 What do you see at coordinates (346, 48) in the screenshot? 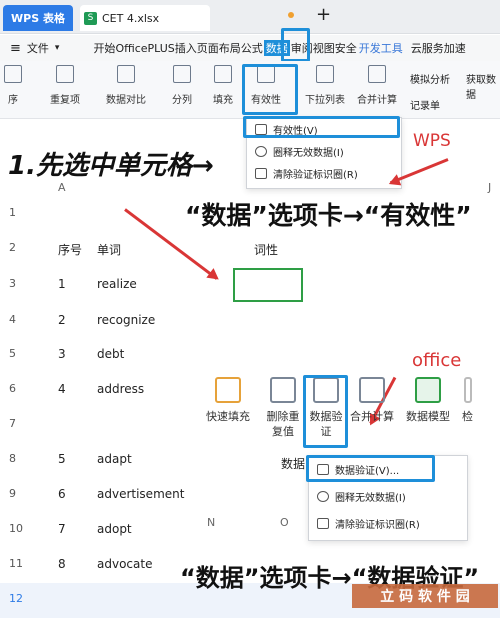
I see `menu-item-security: 安全` at bounding box center [346, 48].